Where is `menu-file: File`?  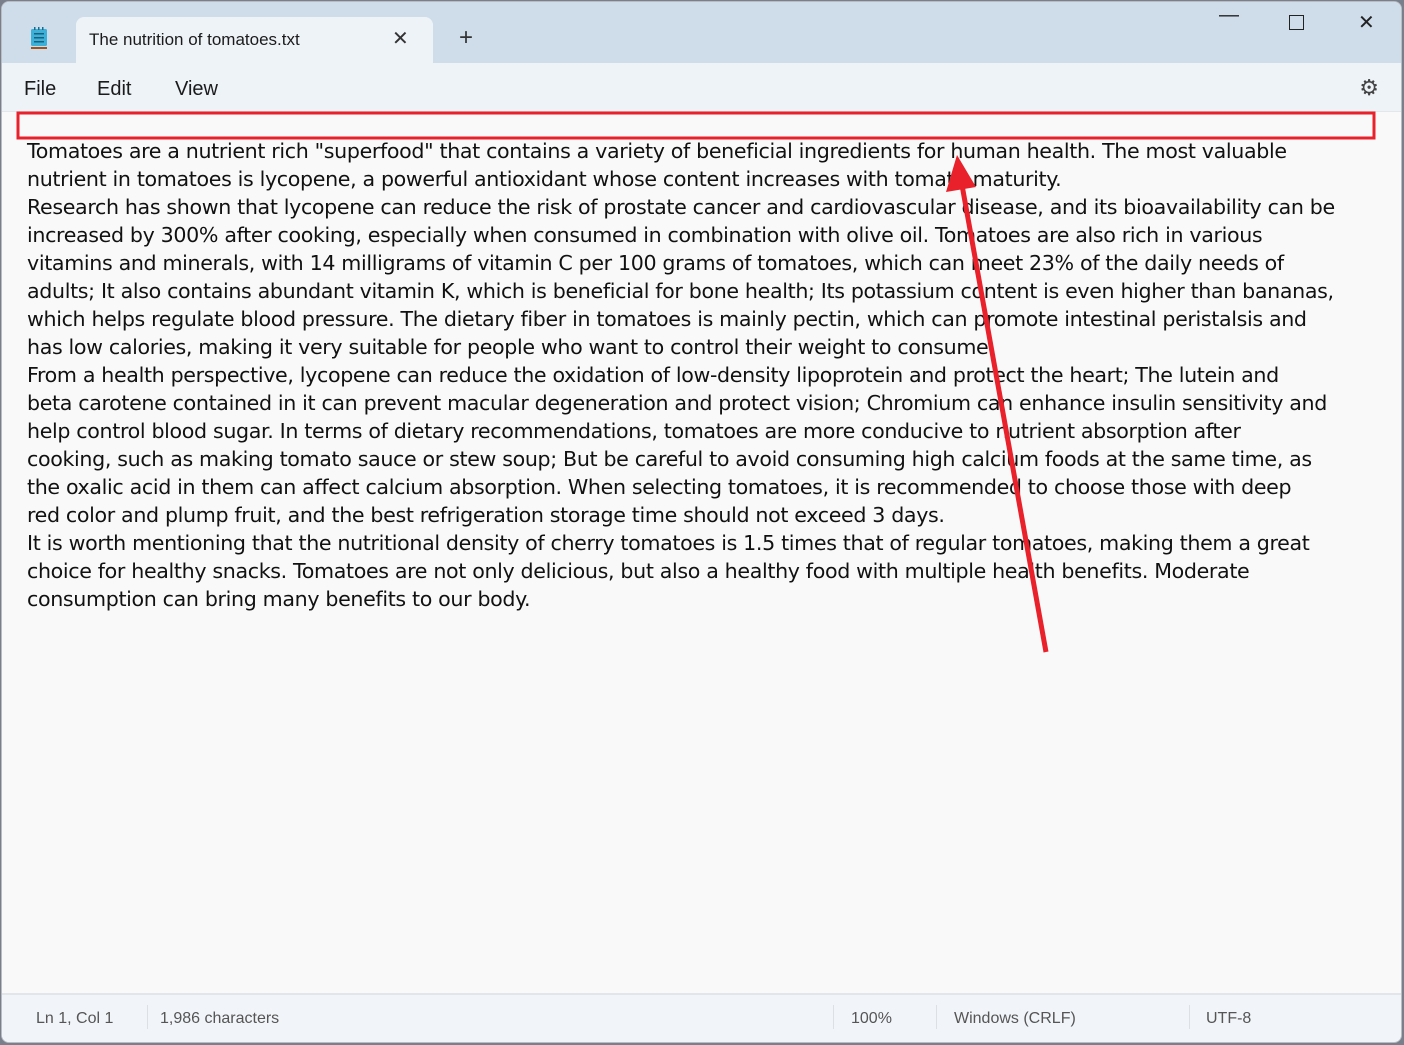
menu-file: File is located at coordinates (40, 89).